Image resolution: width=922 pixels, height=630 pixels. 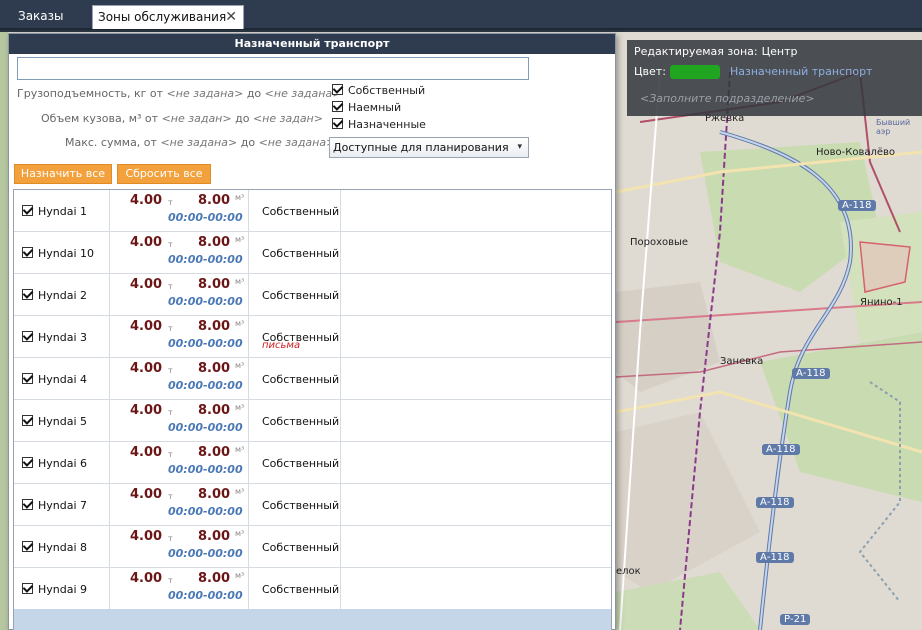 I want to click on own-checkbox-label: Собственный, so click(x=387, y=90).